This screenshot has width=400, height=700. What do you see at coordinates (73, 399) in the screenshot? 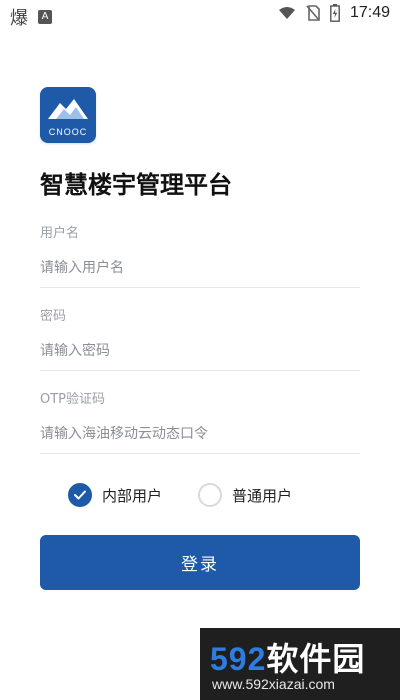
I see `otp-label: OTP验证码` at bounding box center [73, 399].